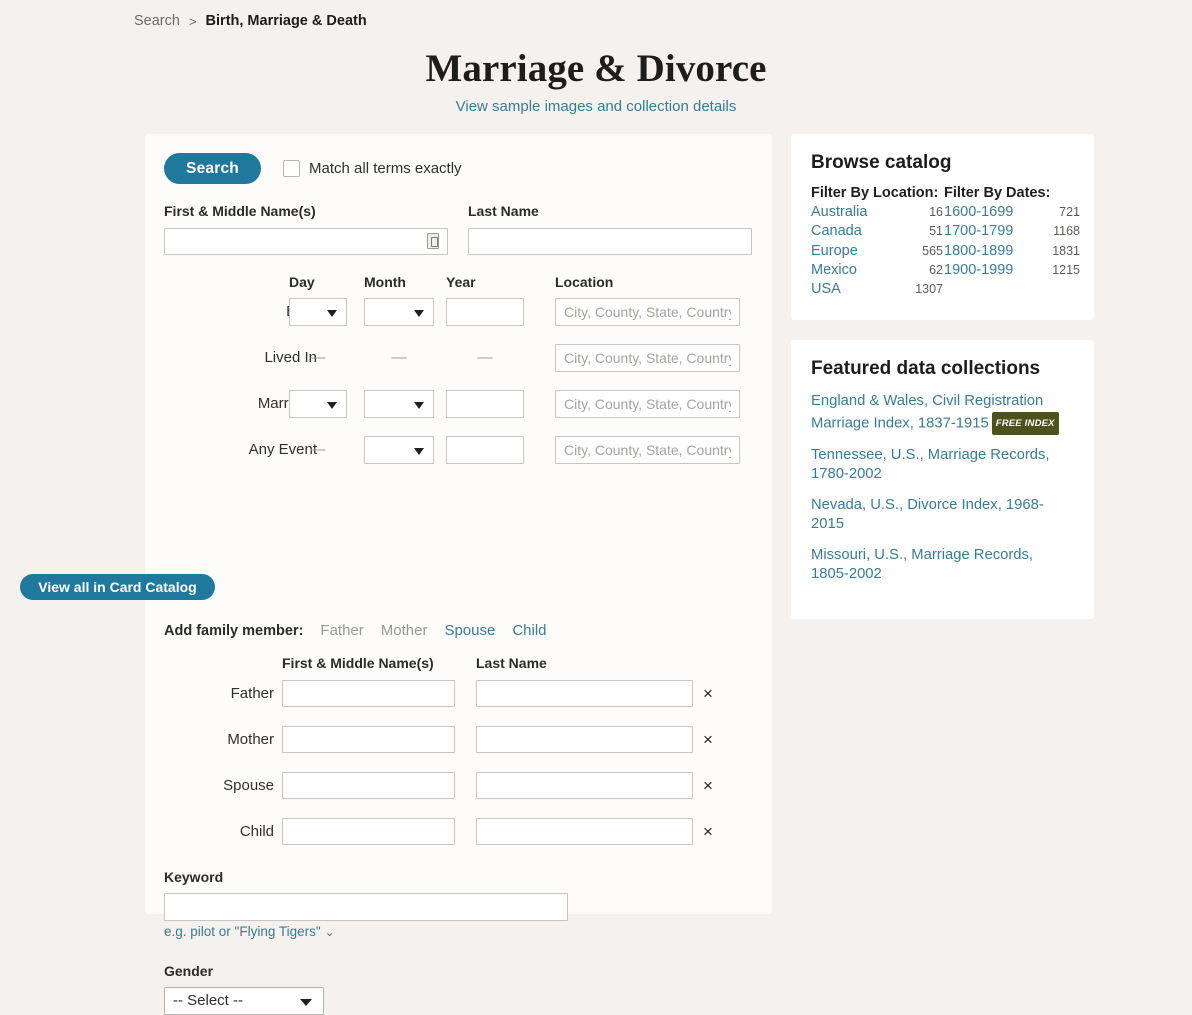 The width and height of the screenshot is (1192, 1015). I want to click on child-last-name-input, so click(584, 831).